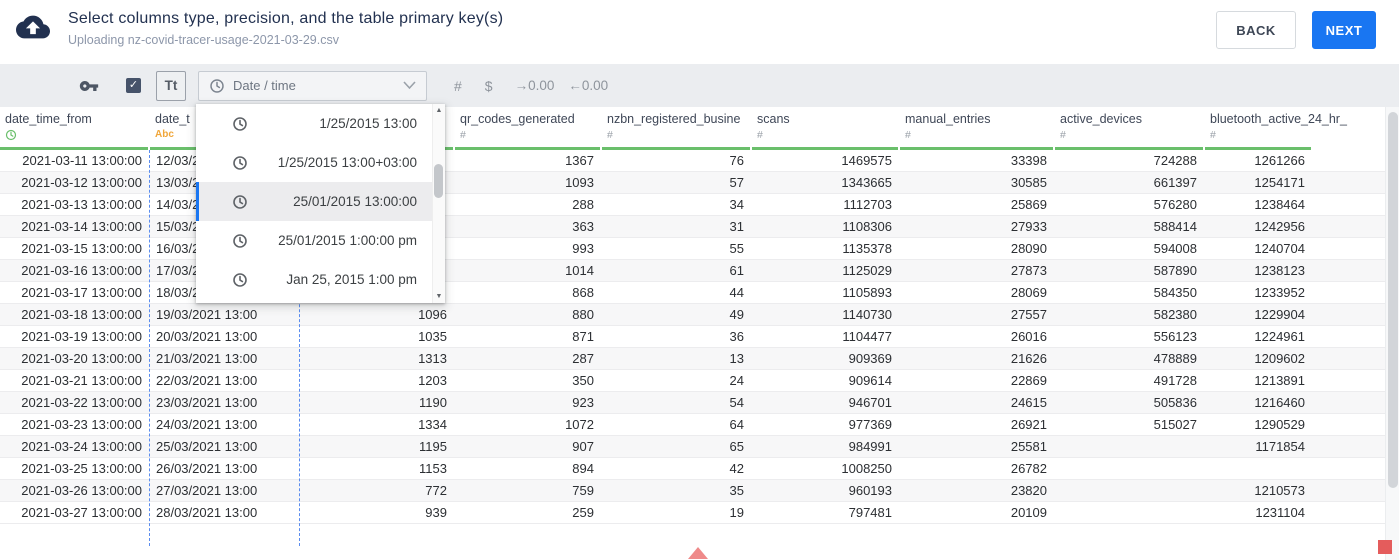 The width and height of the screenshot is (1399, 560). Describe the element at coordinates (736, 182) in the screenshot. I see `table-cell: 57` at that location.